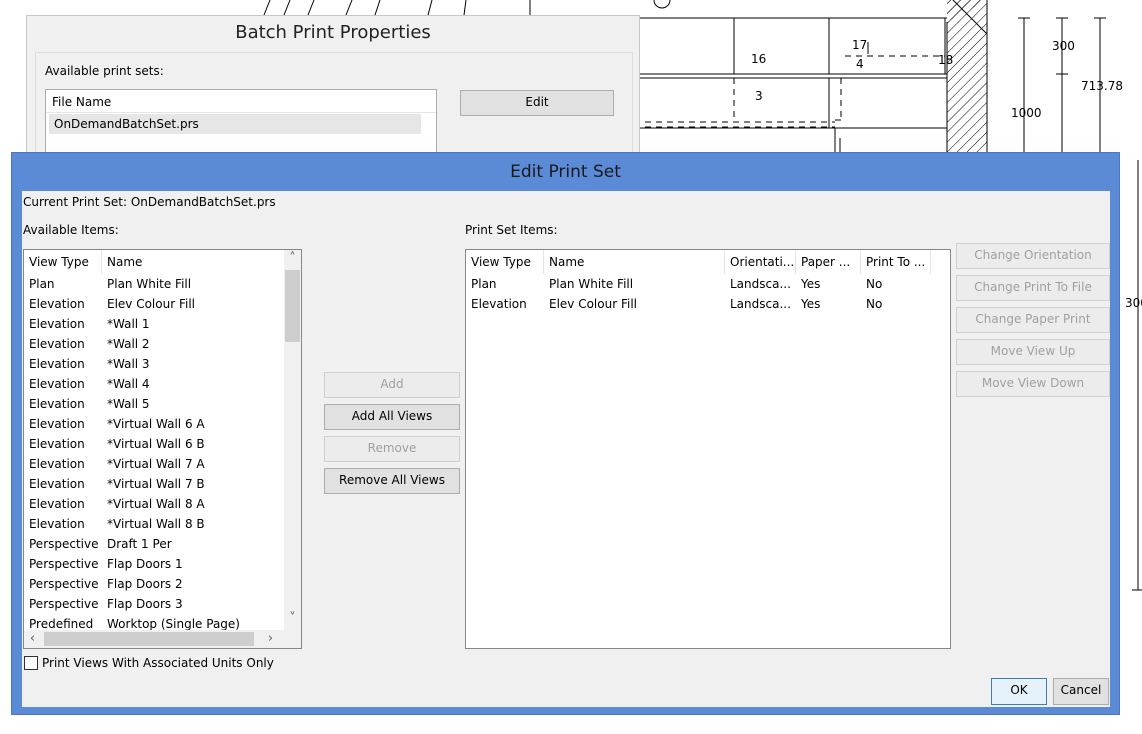 Image resolution: width=1142 pixels, height=734 pixels. Describe the element at coordinates (154, 284) in the screenshot. I see `list-item: Plan Plan White Fill` at that location.